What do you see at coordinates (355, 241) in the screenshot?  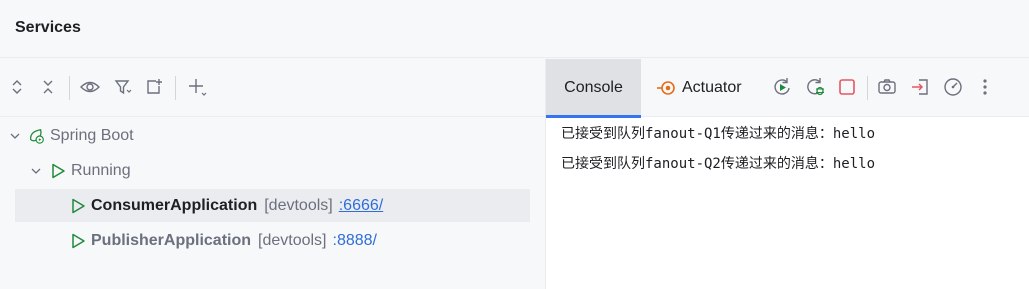 I see `port-link: :8888/` at bounding box center [355, 241].